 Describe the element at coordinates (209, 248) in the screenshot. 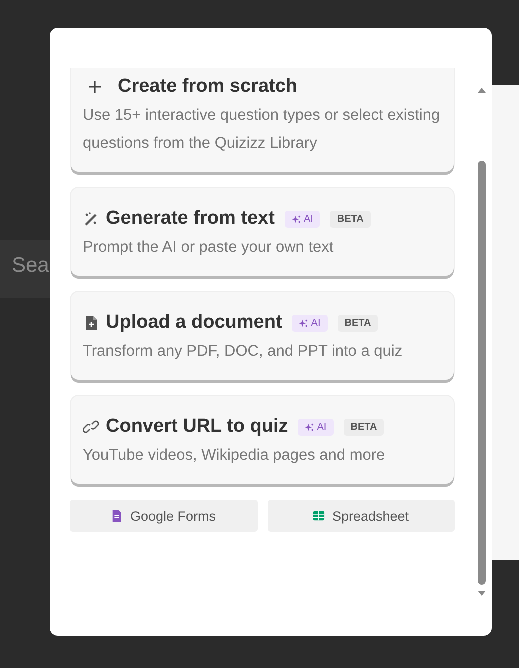

I see `option-description: Prompt the AI or paste your own text` at that location.